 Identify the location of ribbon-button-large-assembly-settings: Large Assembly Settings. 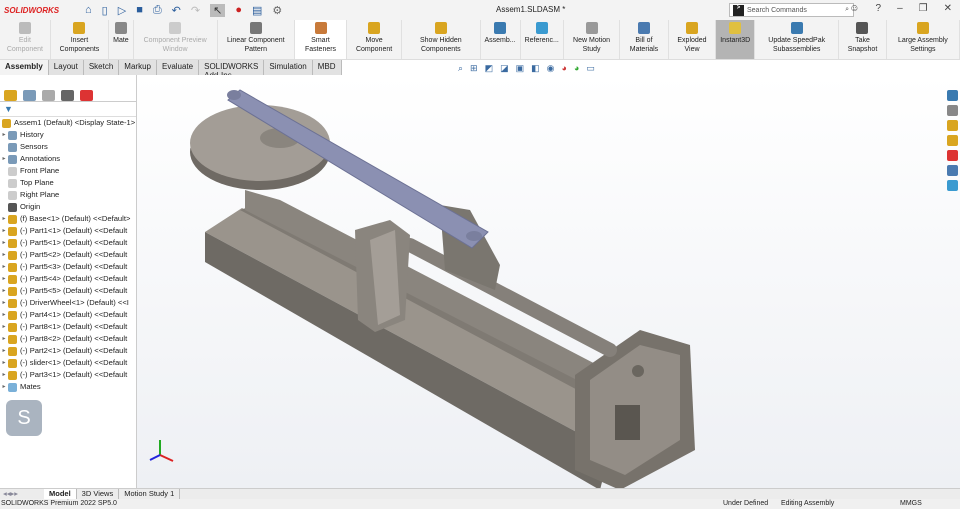
(923, 39).